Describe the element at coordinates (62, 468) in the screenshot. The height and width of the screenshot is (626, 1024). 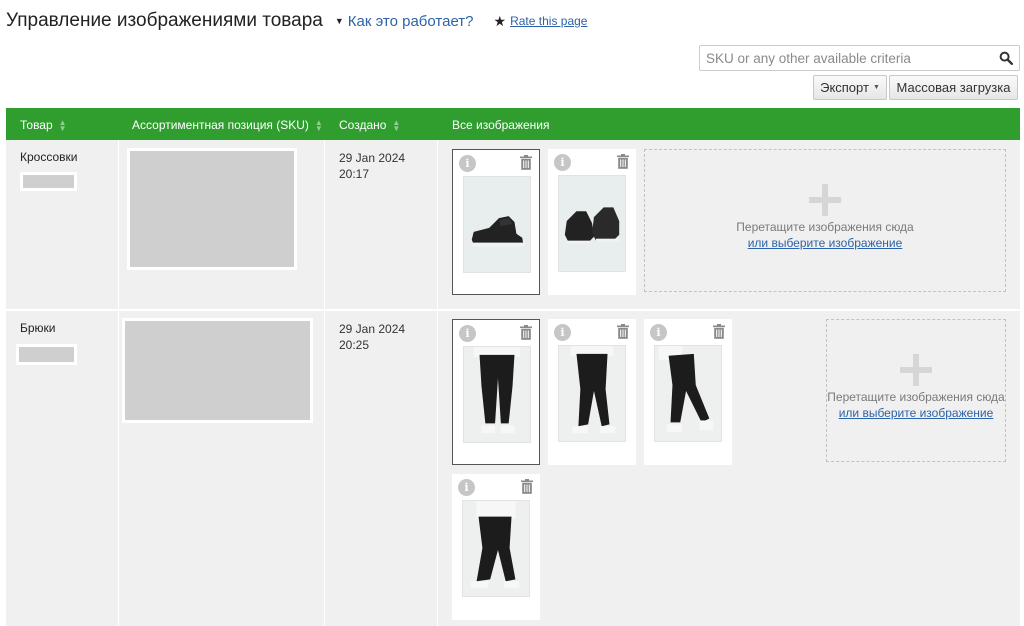
I see `product-cell: Брюки` at that location.